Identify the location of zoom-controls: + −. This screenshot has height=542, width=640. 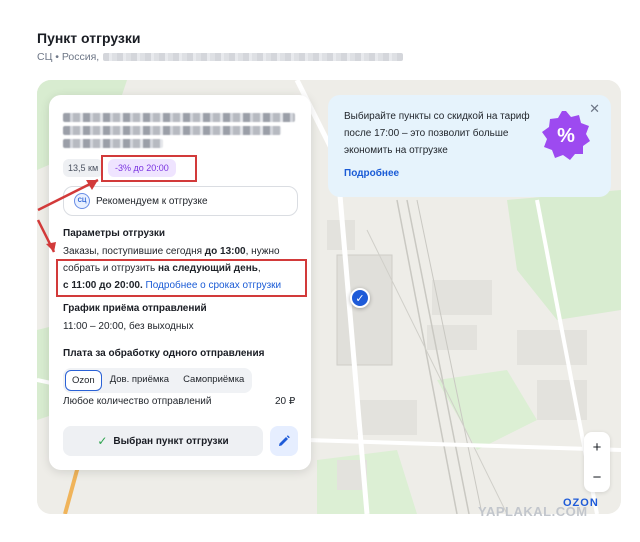
(597, 462).